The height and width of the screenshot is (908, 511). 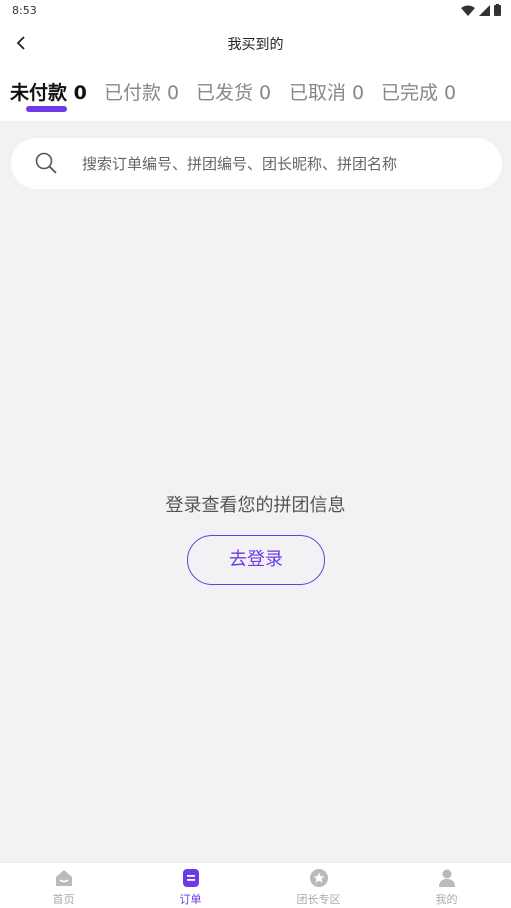 What do you see at coordinates (190, 899) in the screenshot?
I see `nav-label-orders: 订单` at bounding box center [190, 899].